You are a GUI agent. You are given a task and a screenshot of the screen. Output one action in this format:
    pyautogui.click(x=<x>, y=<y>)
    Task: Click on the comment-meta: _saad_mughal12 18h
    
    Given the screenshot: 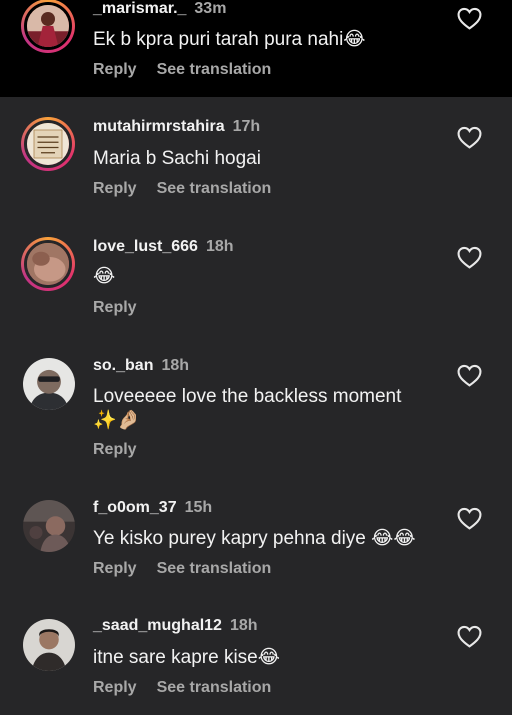 What is the action you would take?
    pyautogui.click(x=175, y=626)
    